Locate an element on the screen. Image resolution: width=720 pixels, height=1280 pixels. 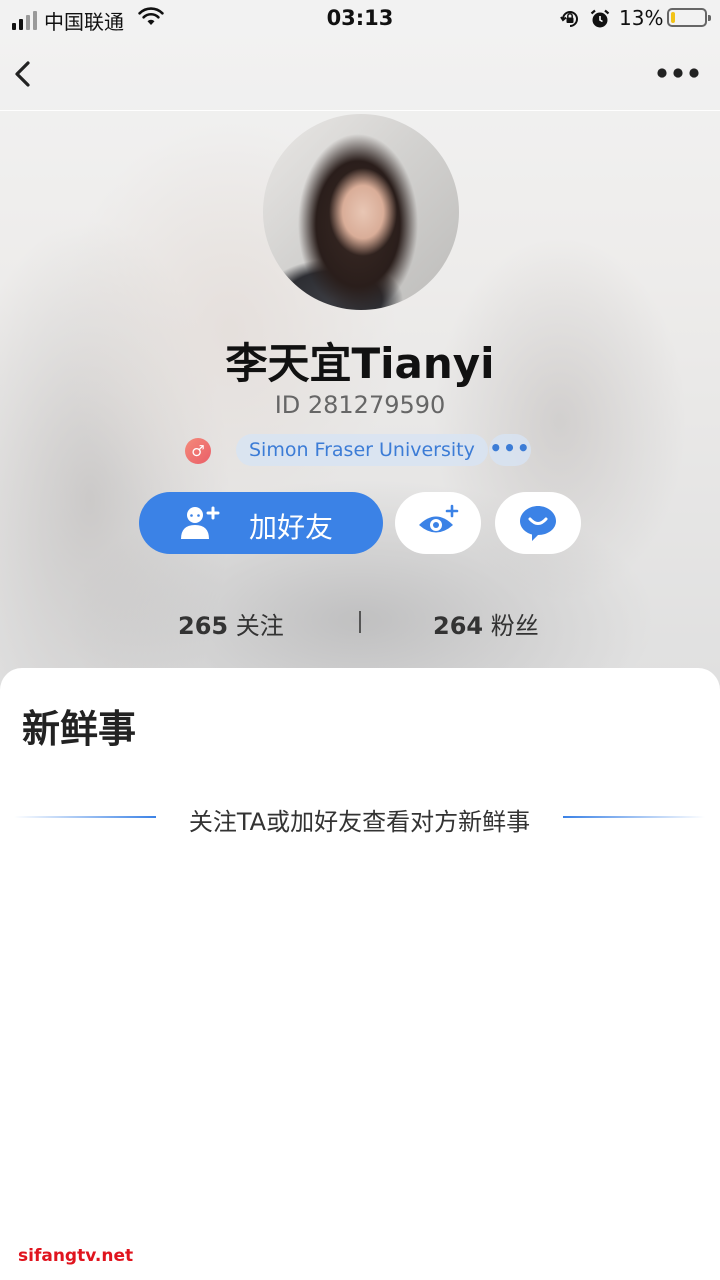
feed-empty-hint: 关注TA或加好友查看对方新鲜事 is located at coordinates (360, 818).